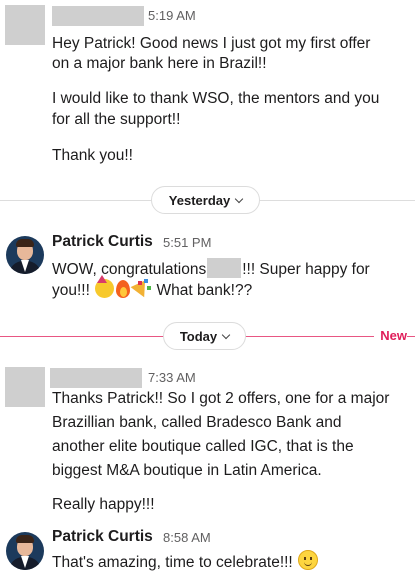  Describe the element at coordinates (71, 290) in the screenshot. I see `message-text: you!!!` at that location.